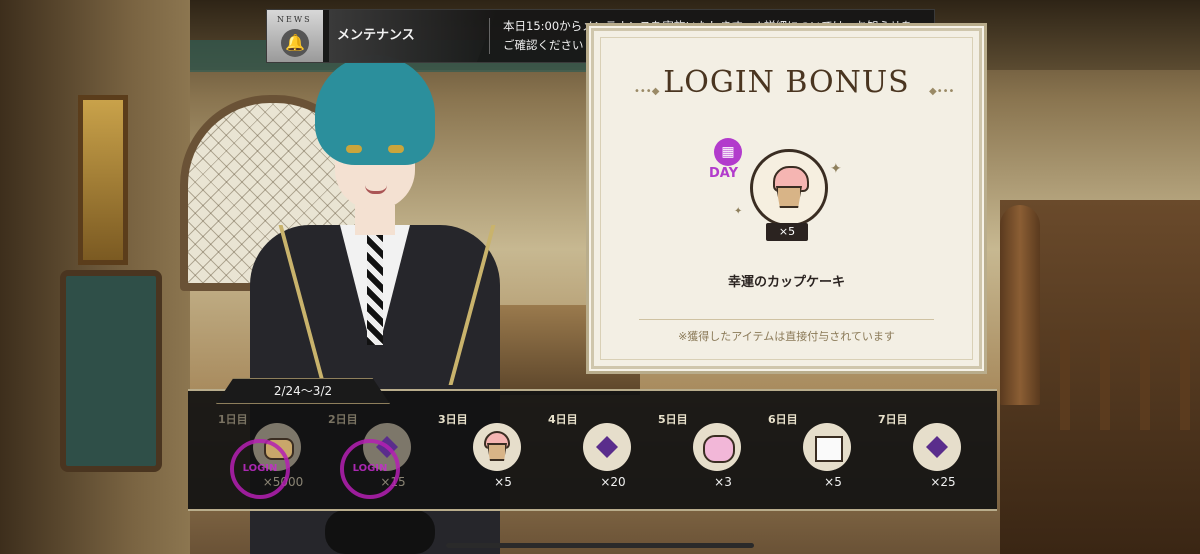 The image size is (1200, 554). What do you see at coordinates (786, 282) in the screenshot?
I see `prize-name: 幸運のカップケーキ` at bounding box center [786, 282].